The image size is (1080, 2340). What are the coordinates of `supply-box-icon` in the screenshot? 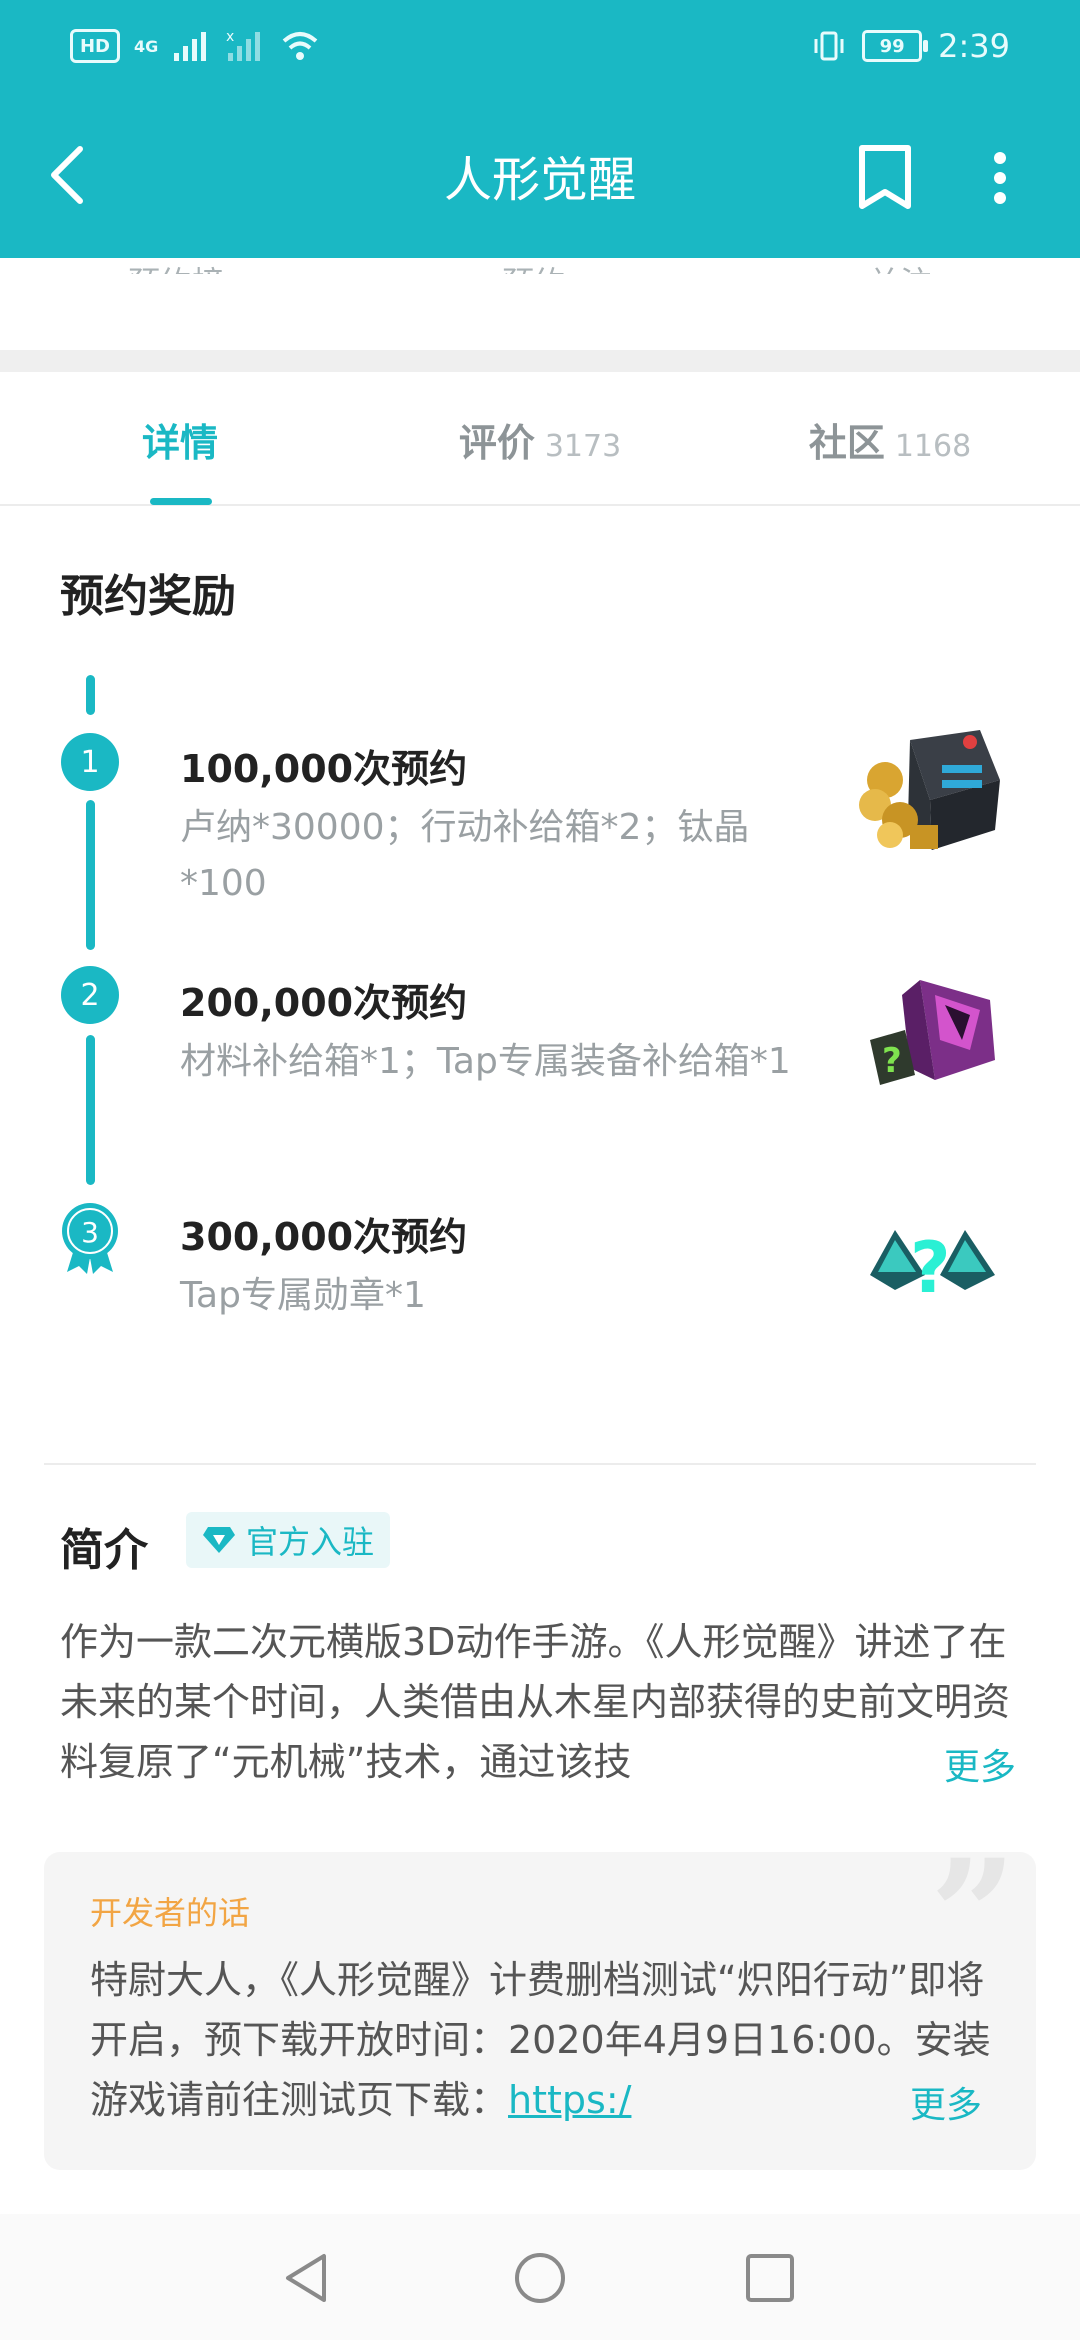 It's located at (930, 790).